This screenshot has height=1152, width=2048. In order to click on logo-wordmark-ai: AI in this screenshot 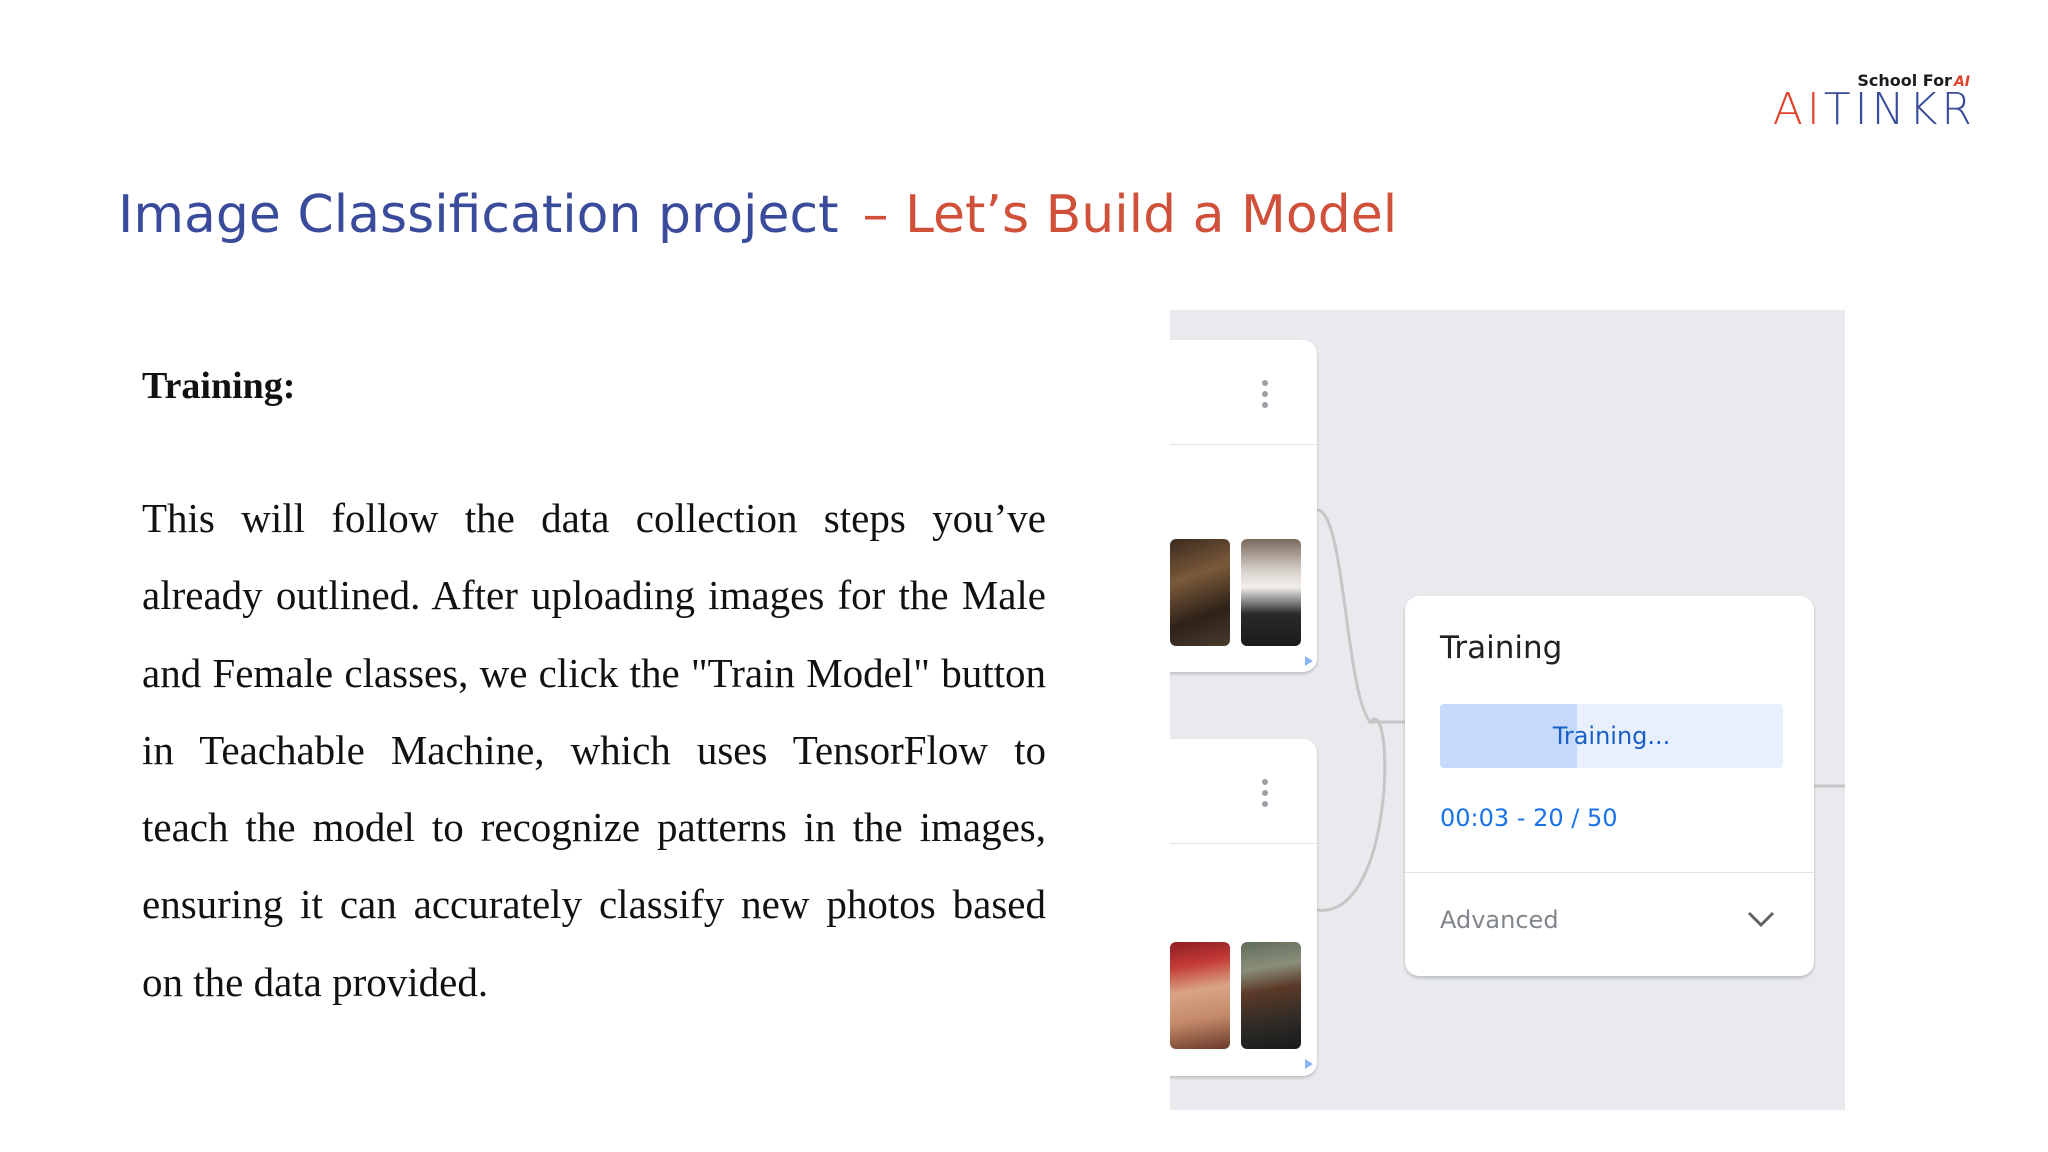, I will do `click(1798, 109)`.